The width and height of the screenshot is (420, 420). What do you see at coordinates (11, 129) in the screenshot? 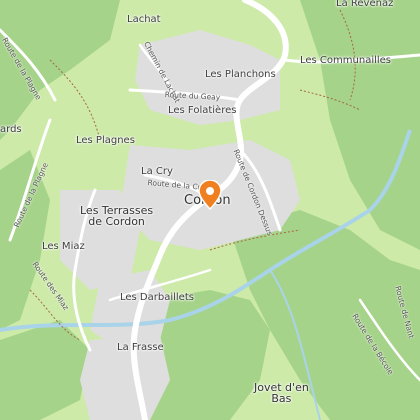
I see `place-ards: ards` at bounding box center [11, 129].